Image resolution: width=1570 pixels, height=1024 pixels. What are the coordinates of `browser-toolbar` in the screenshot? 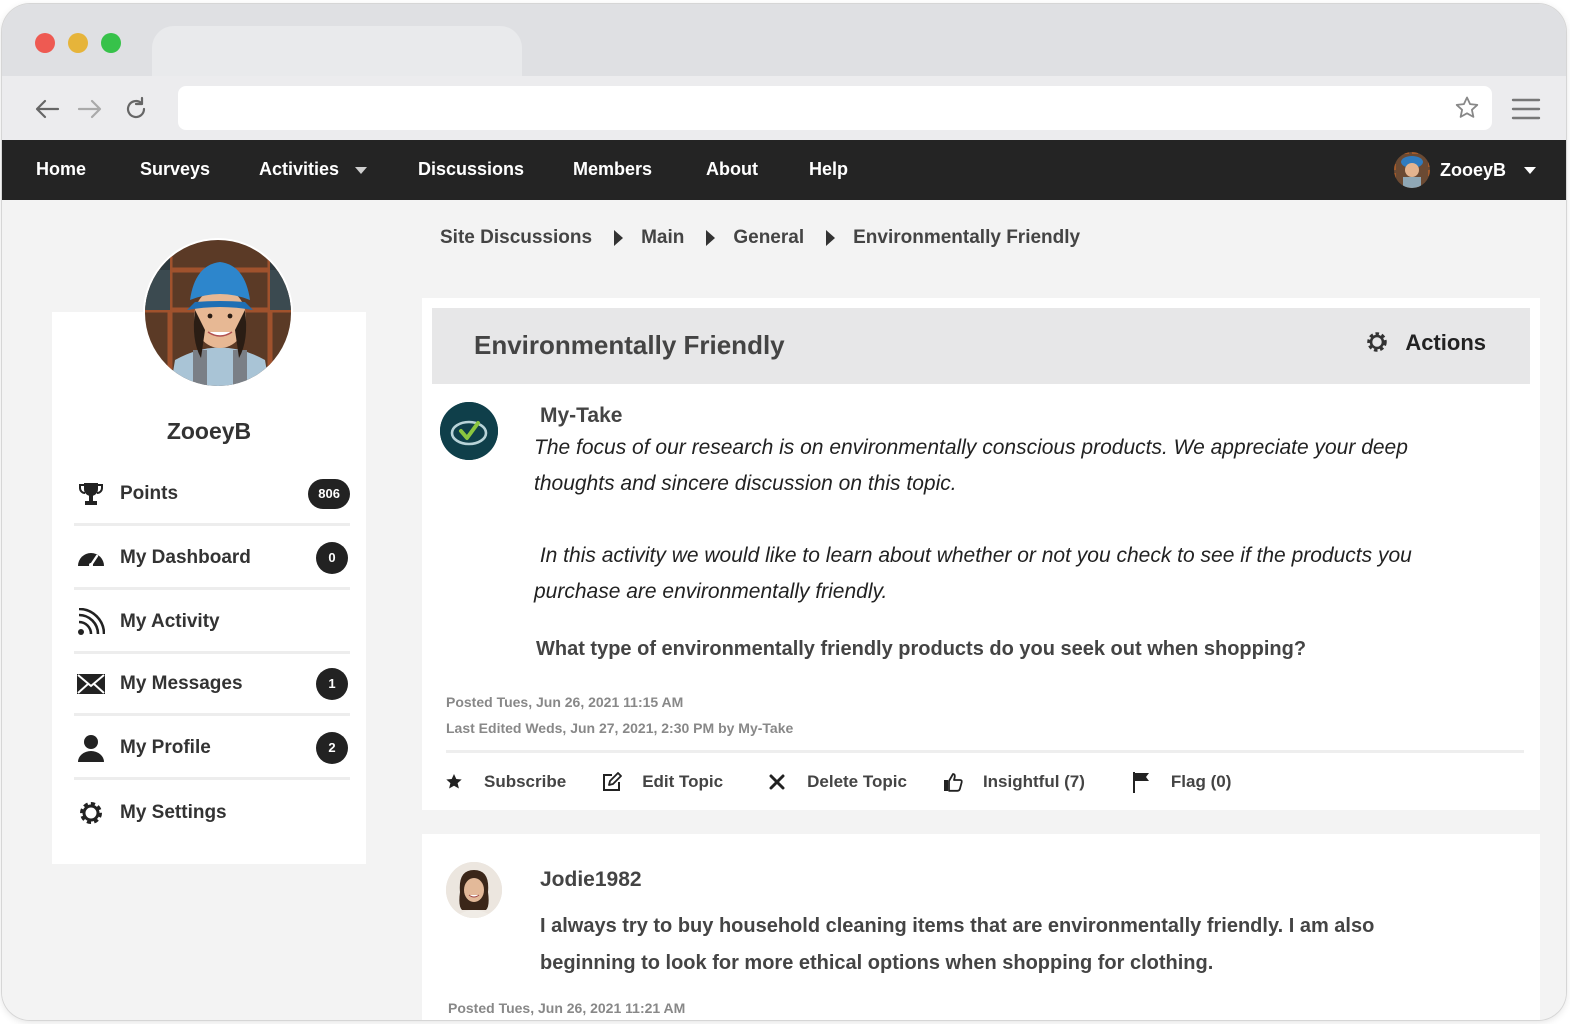 It's located at (784, 109).